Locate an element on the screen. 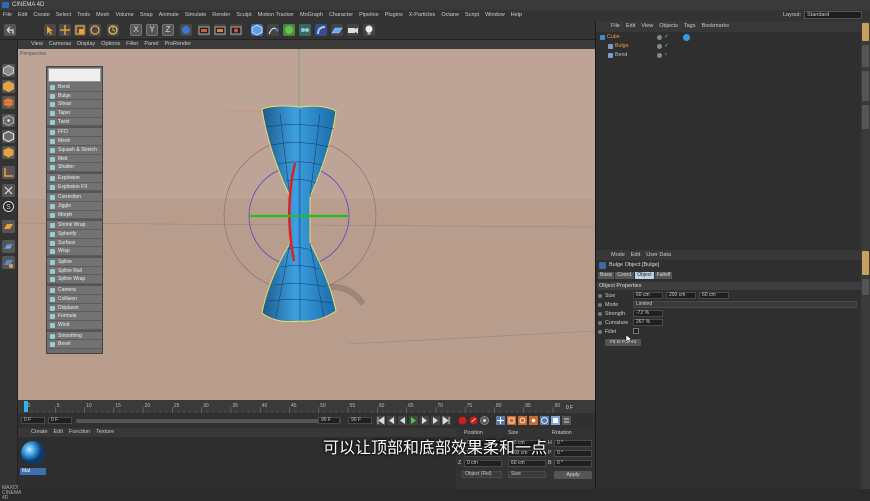  deformer-item-twist: Twist is located at coordinates (74, 122).